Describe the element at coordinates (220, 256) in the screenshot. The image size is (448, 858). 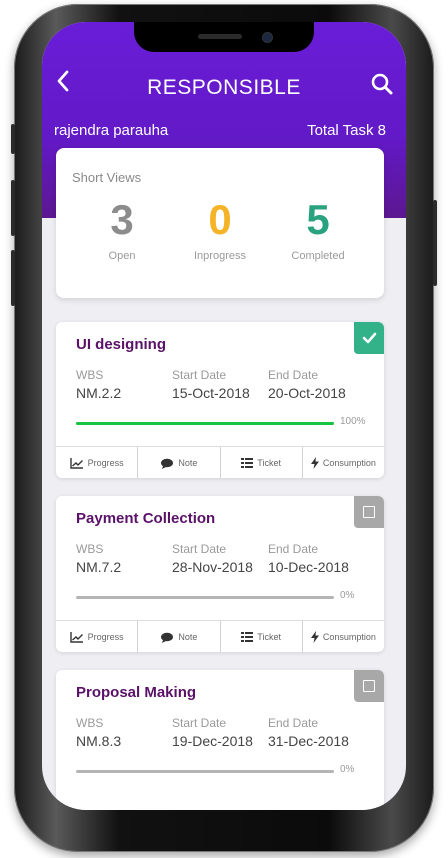
I see `stat-label: Inprogress` at that location.